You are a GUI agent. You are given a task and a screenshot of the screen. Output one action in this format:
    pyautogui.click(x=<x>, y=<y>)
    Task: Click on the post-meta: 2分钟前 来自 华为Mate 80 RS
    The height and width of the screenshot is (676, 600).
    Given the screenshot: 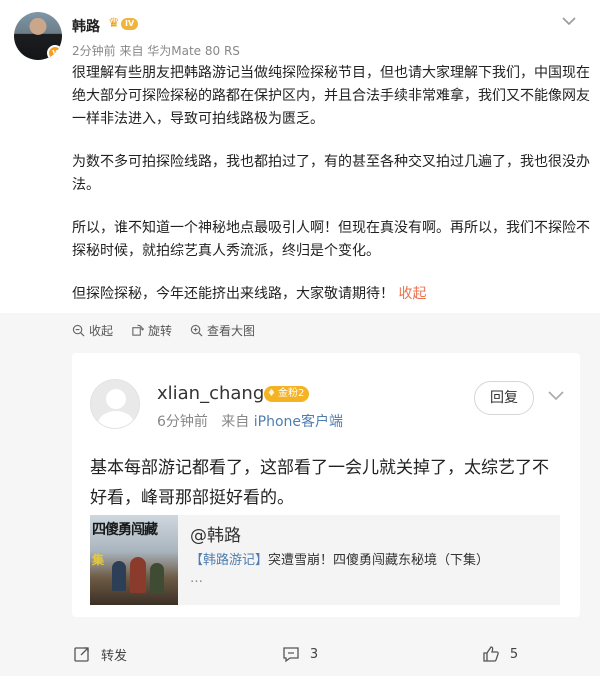 What is the action you would take?
    pyautogui.click(x=156, y=51)
    